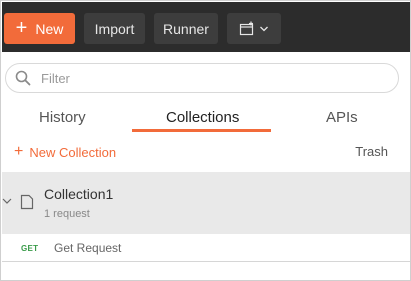  What do you see at coordinates (246, 28) in the screenshot?
I see `new-window-icon` at bounding box center [246, 28].